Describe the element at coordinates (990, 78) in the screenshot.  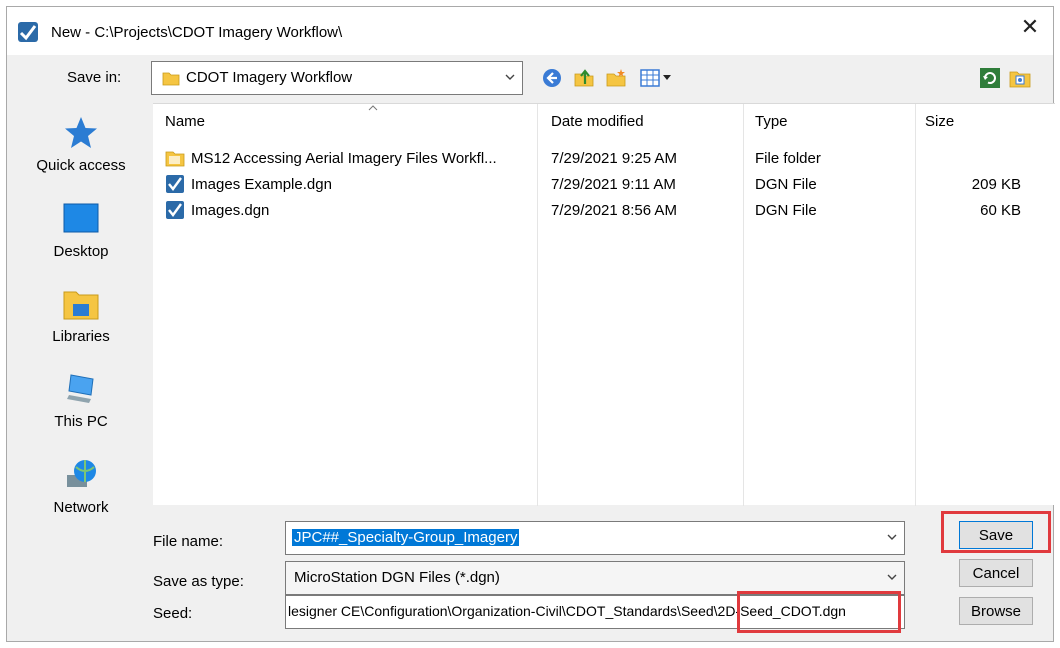
I see `refresh-icon` at that location.